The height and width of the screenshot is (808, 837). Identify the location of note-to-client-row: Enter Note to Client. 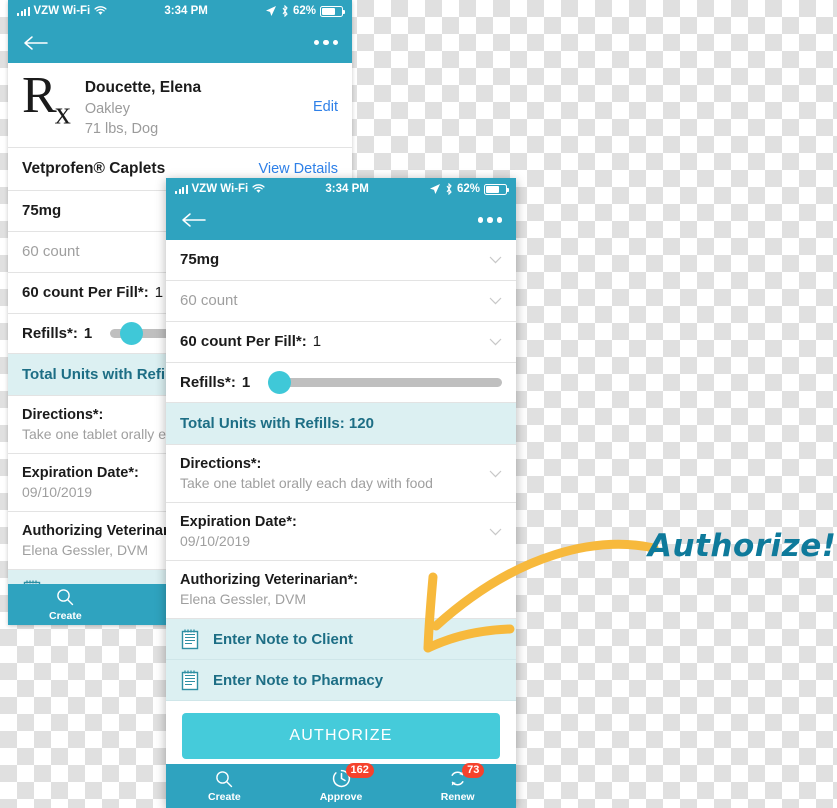
(341, 639).